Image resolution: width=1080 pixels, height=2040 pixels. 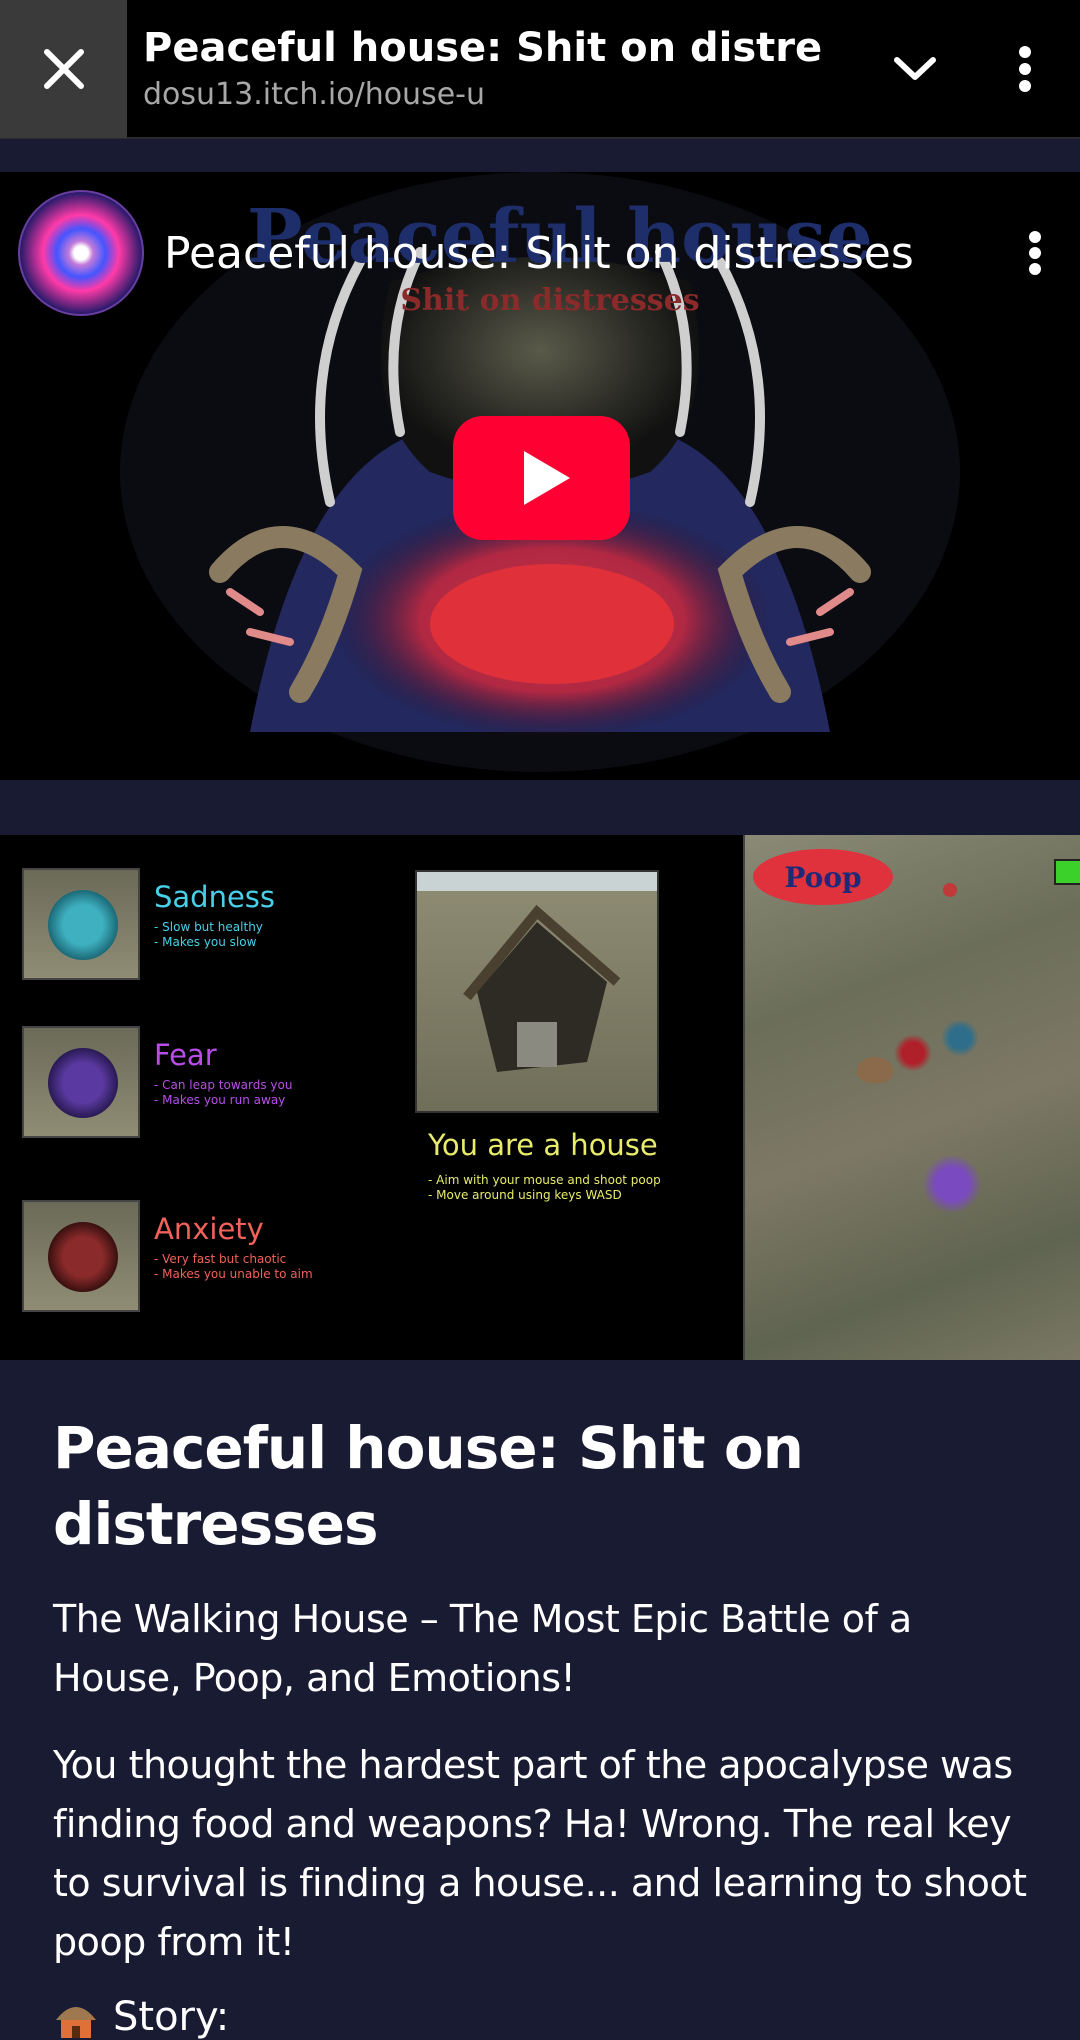 What do you see at coordinates (428, 1486) in the screenshot?
I see `game-heading: Peaceful house: Shit on distresses` at bounding box center [428, 1486].